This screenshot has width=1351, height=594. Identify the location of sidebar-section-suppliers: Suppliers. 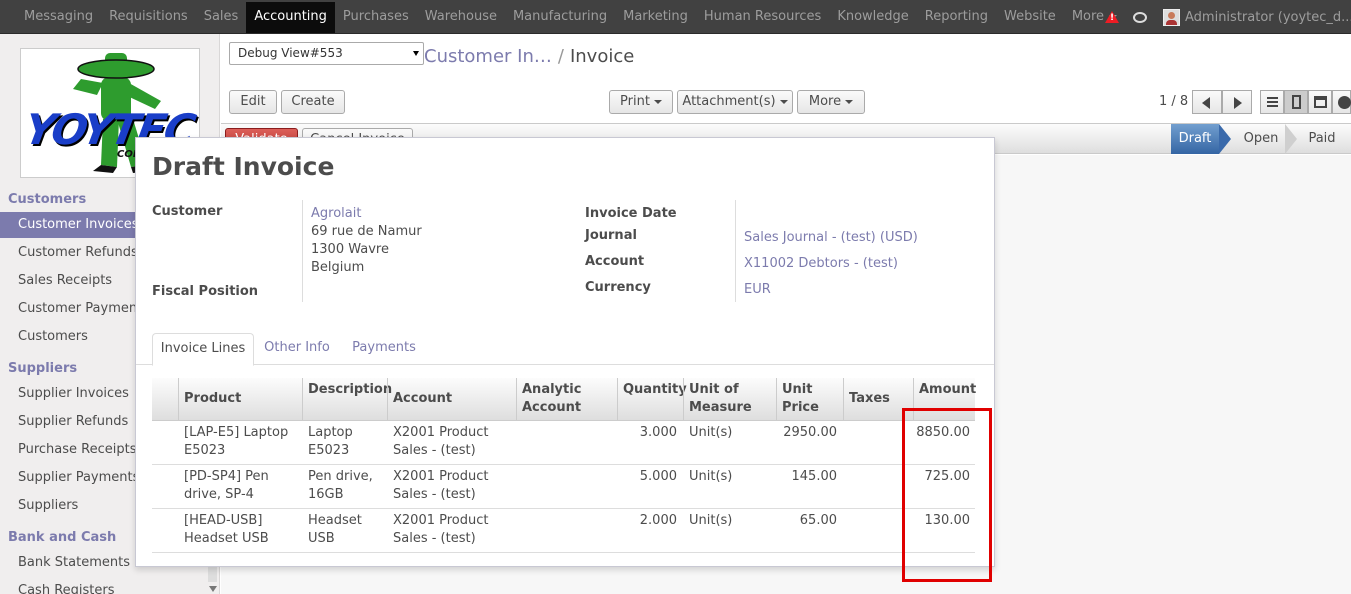
(43, 368).